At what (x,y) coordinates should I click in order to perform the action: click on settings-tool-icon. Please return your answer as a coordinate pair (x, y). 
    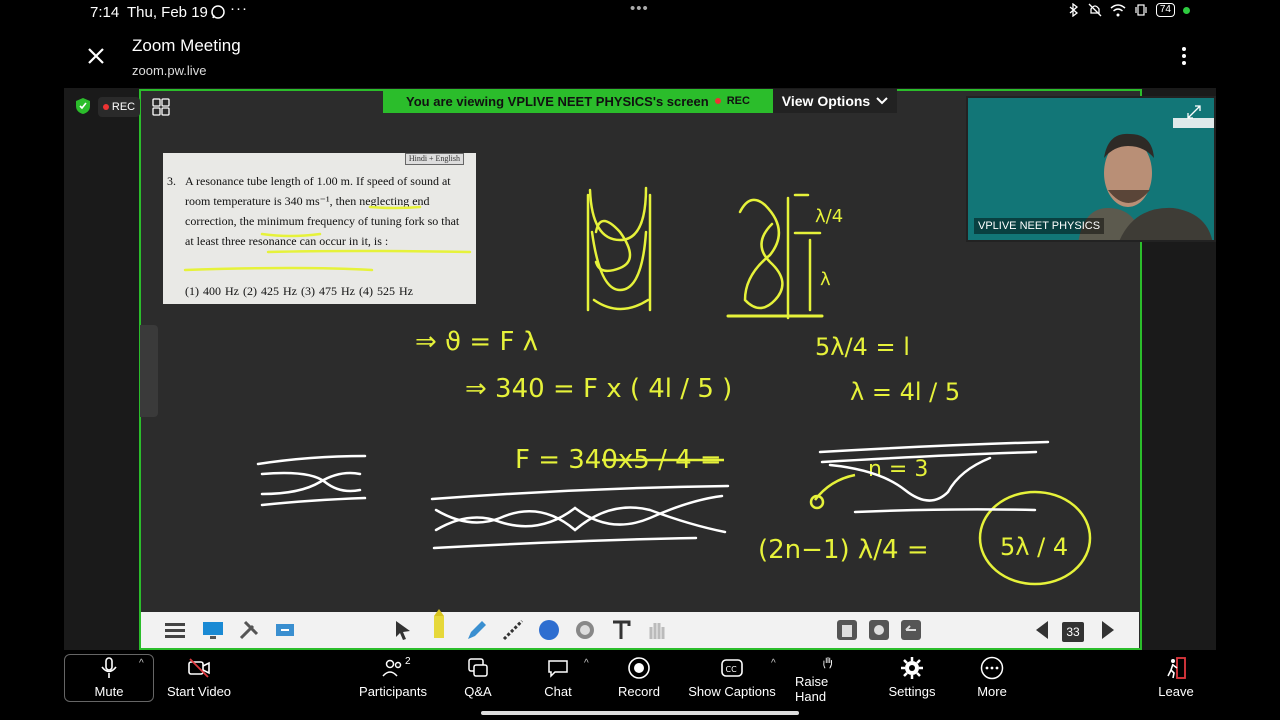
    Looking at the image, I should click on (879, 630).